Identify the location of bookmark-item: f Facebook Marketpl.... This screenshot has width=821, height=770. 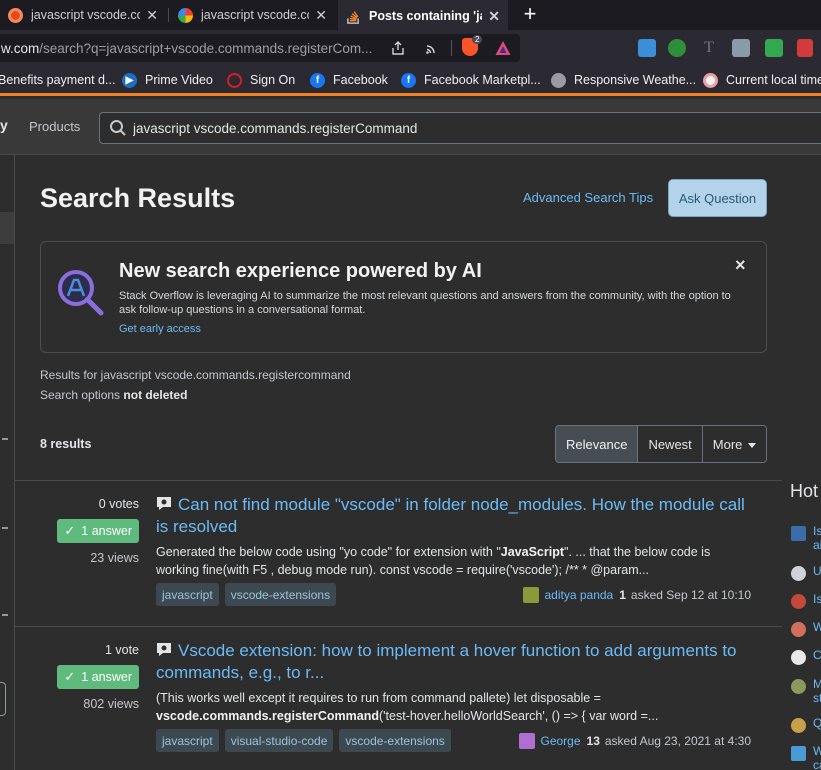
(471, 80).